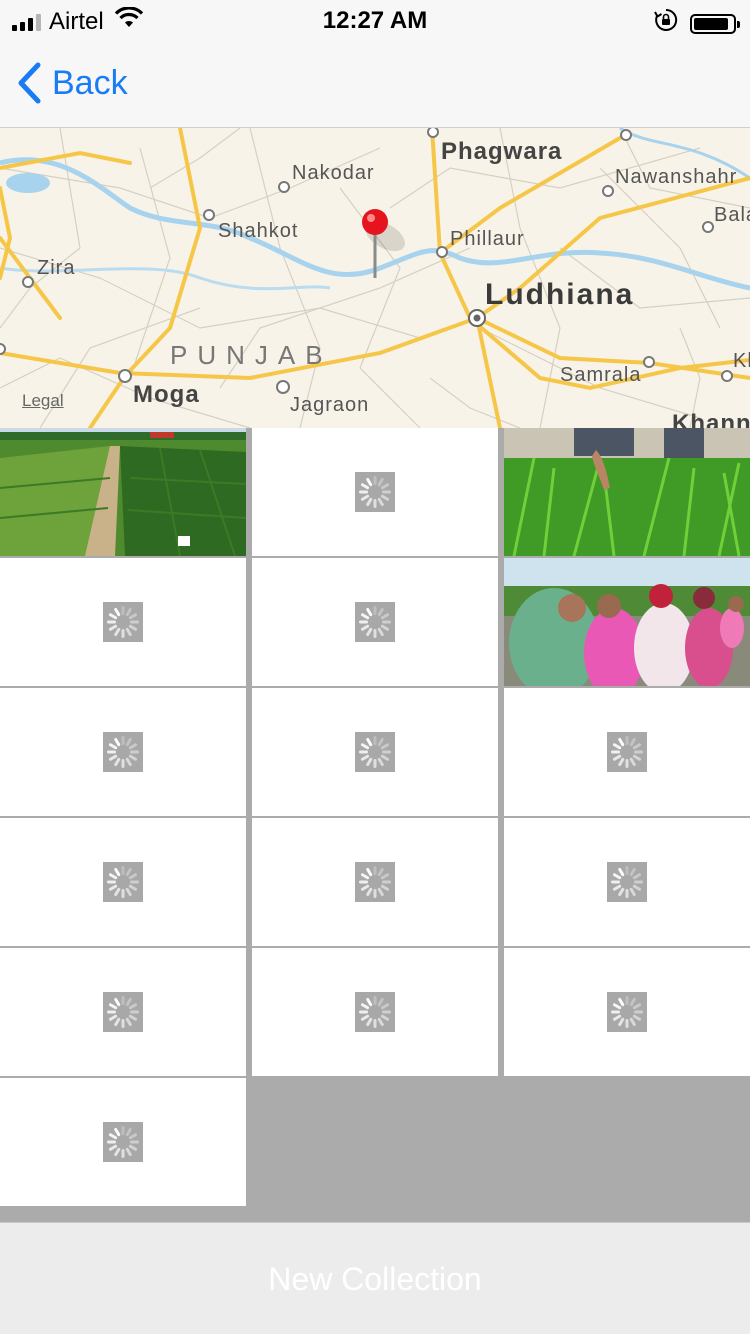  What do you see at coordinates (715, 23) in the screenshot?
I see `battery-icon` at bounding box center [715, 23].